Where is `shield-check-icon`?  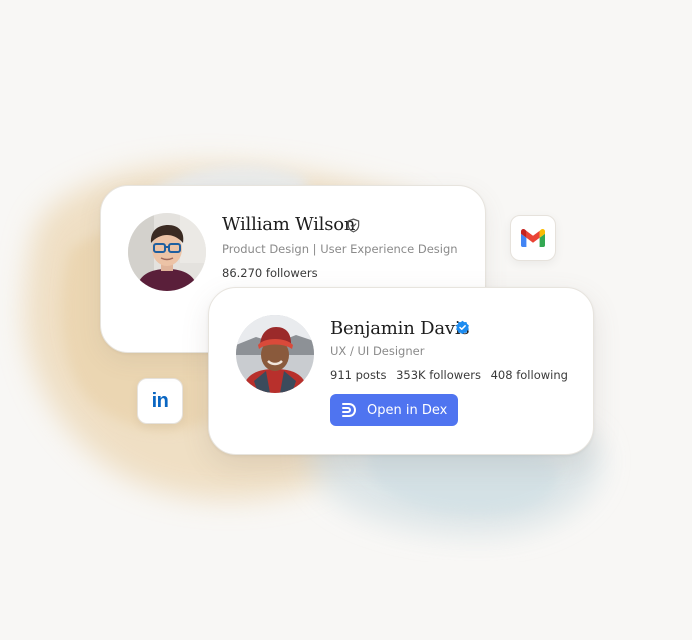 shield-check-icon is located at coordinates (353, 225).